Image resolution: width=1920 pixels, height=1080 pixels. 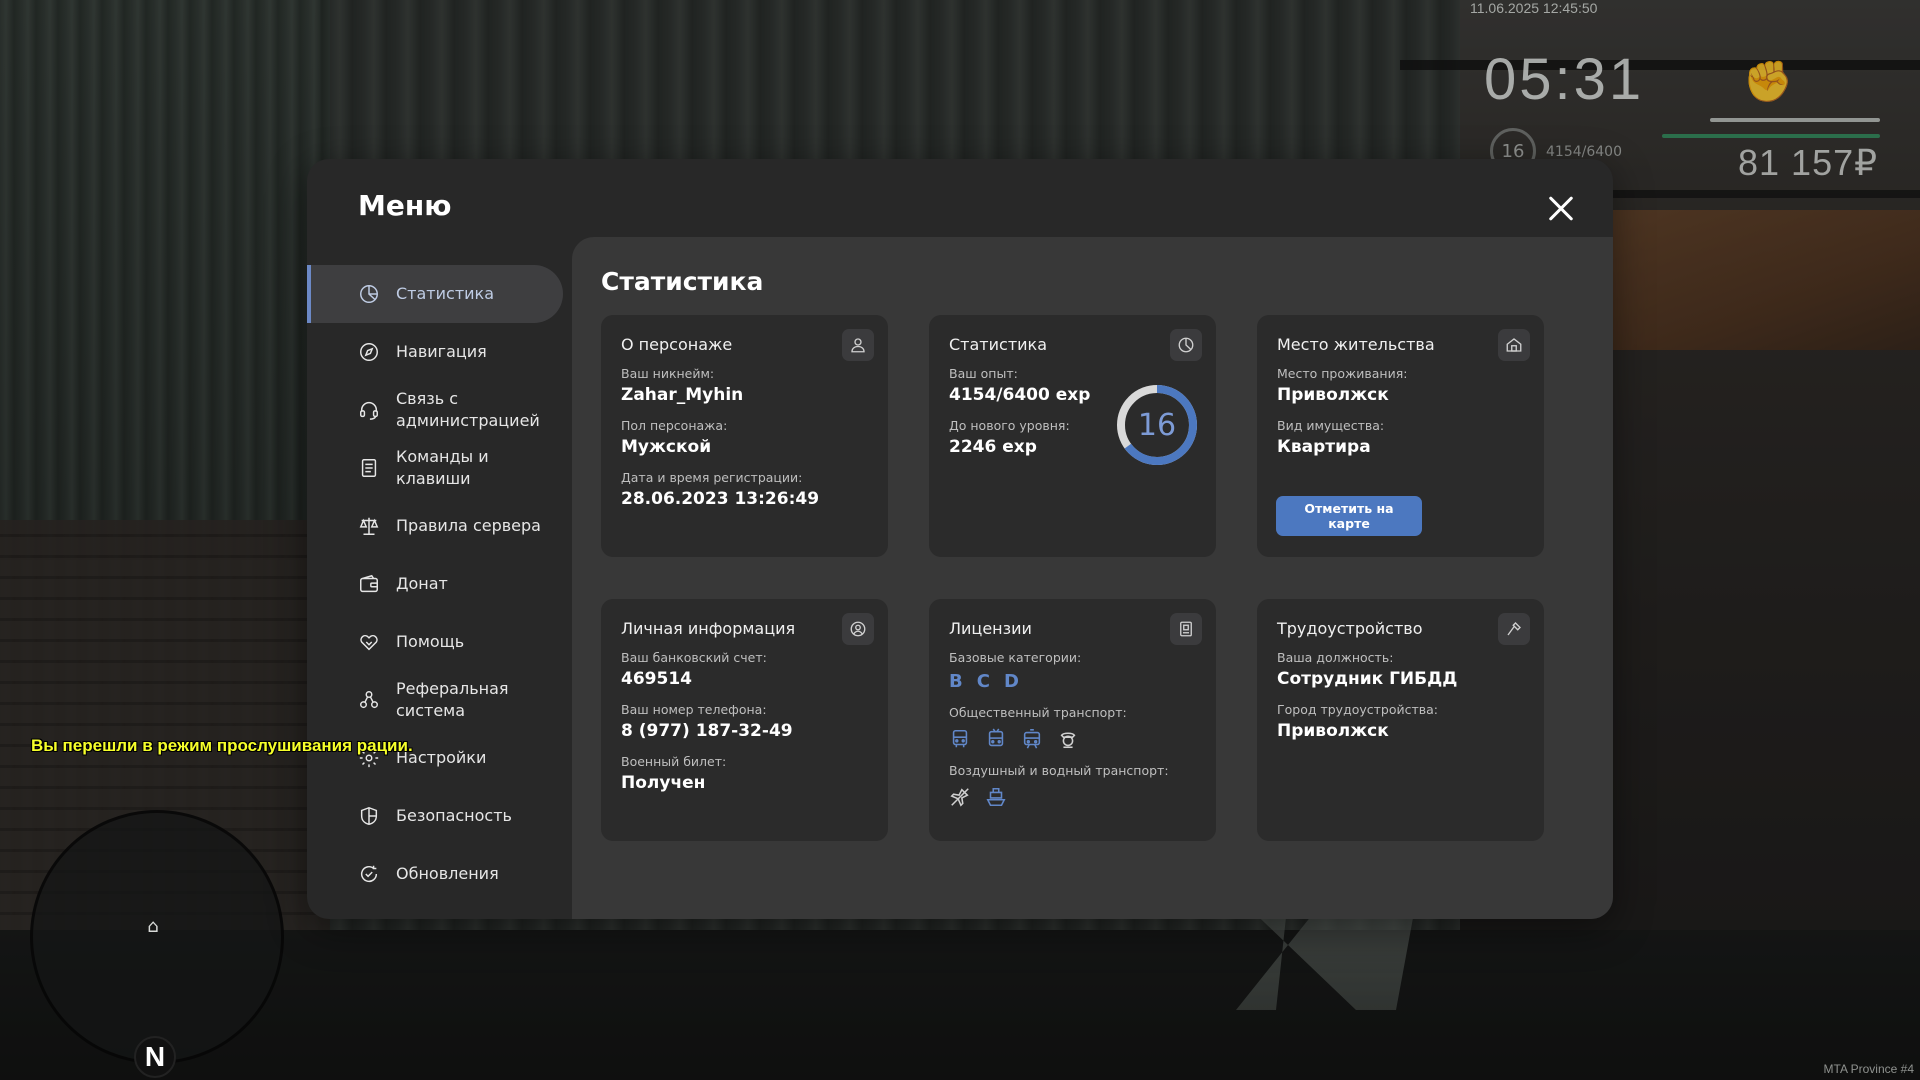 I want to click on phone-number-value: 8 (977) 187-32-49, so click(x=707, y=731).